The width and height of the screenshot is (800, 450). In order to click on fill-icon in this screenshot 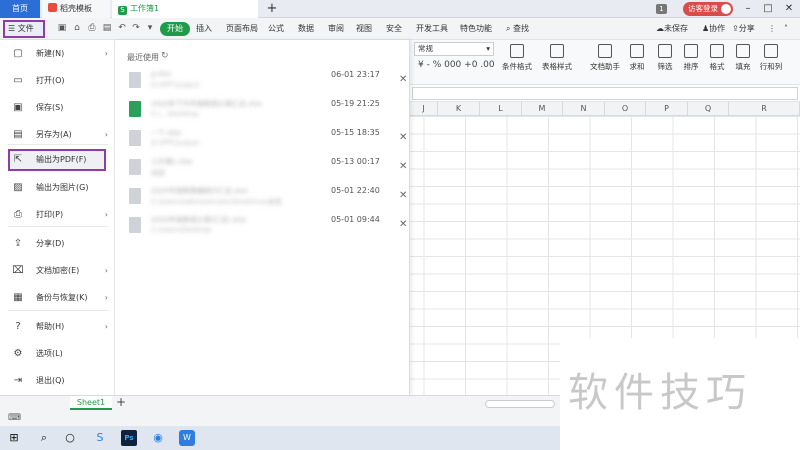, I will do `click(743, 51)`.